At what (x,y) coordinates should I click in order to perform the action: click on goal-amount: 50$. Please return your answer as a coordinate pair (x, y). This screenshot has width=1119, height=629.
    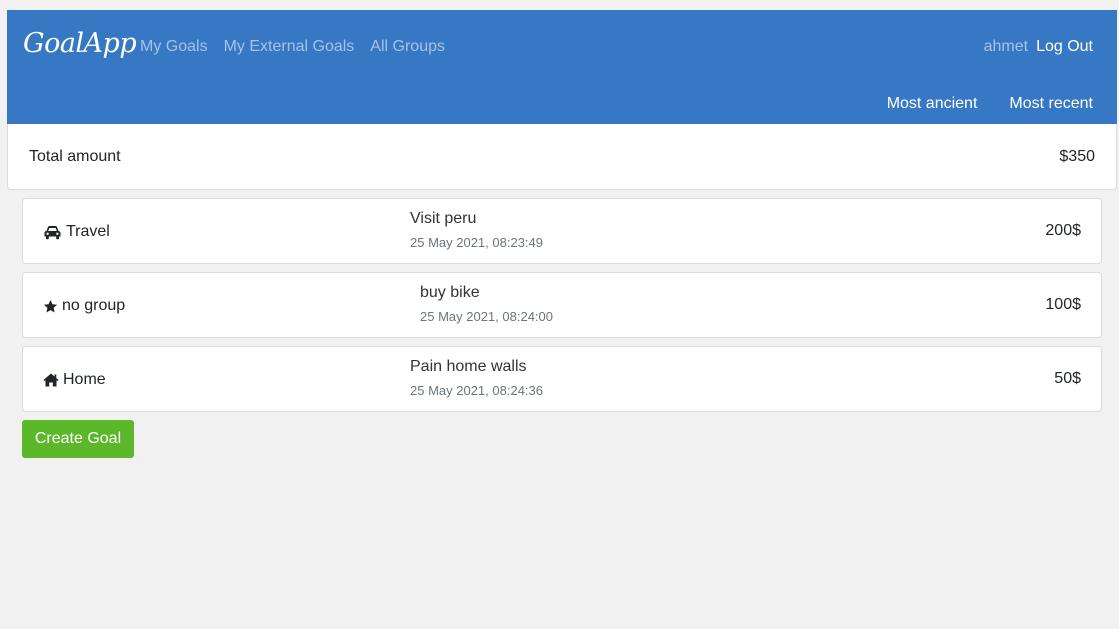
    Looking at the image, I should click on (1067, 378).